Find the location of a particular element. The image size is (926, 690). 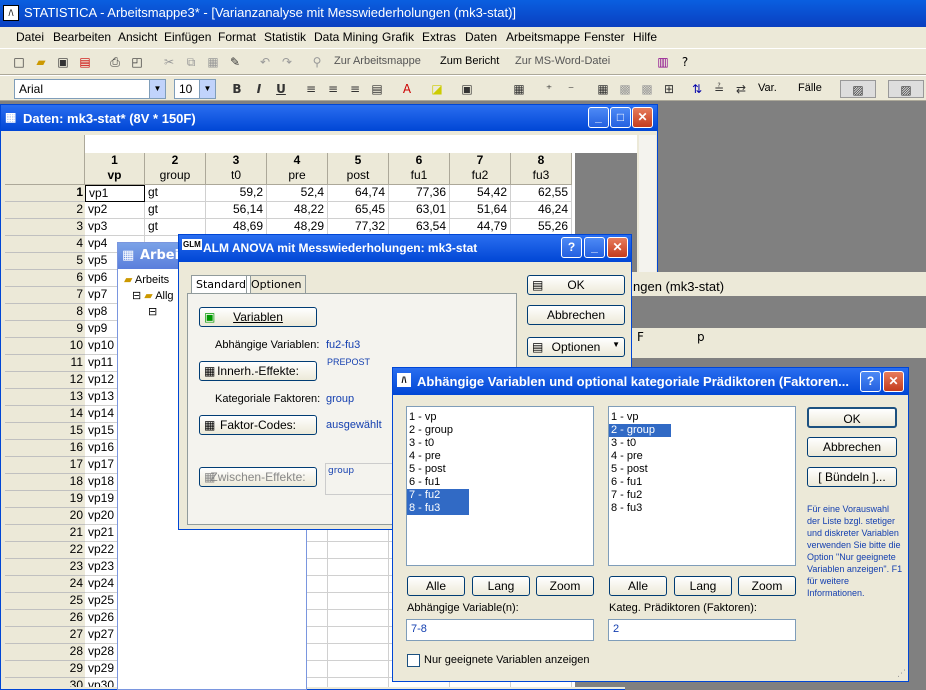

table-cell: 62,55 is located at coordinates (541, 193).